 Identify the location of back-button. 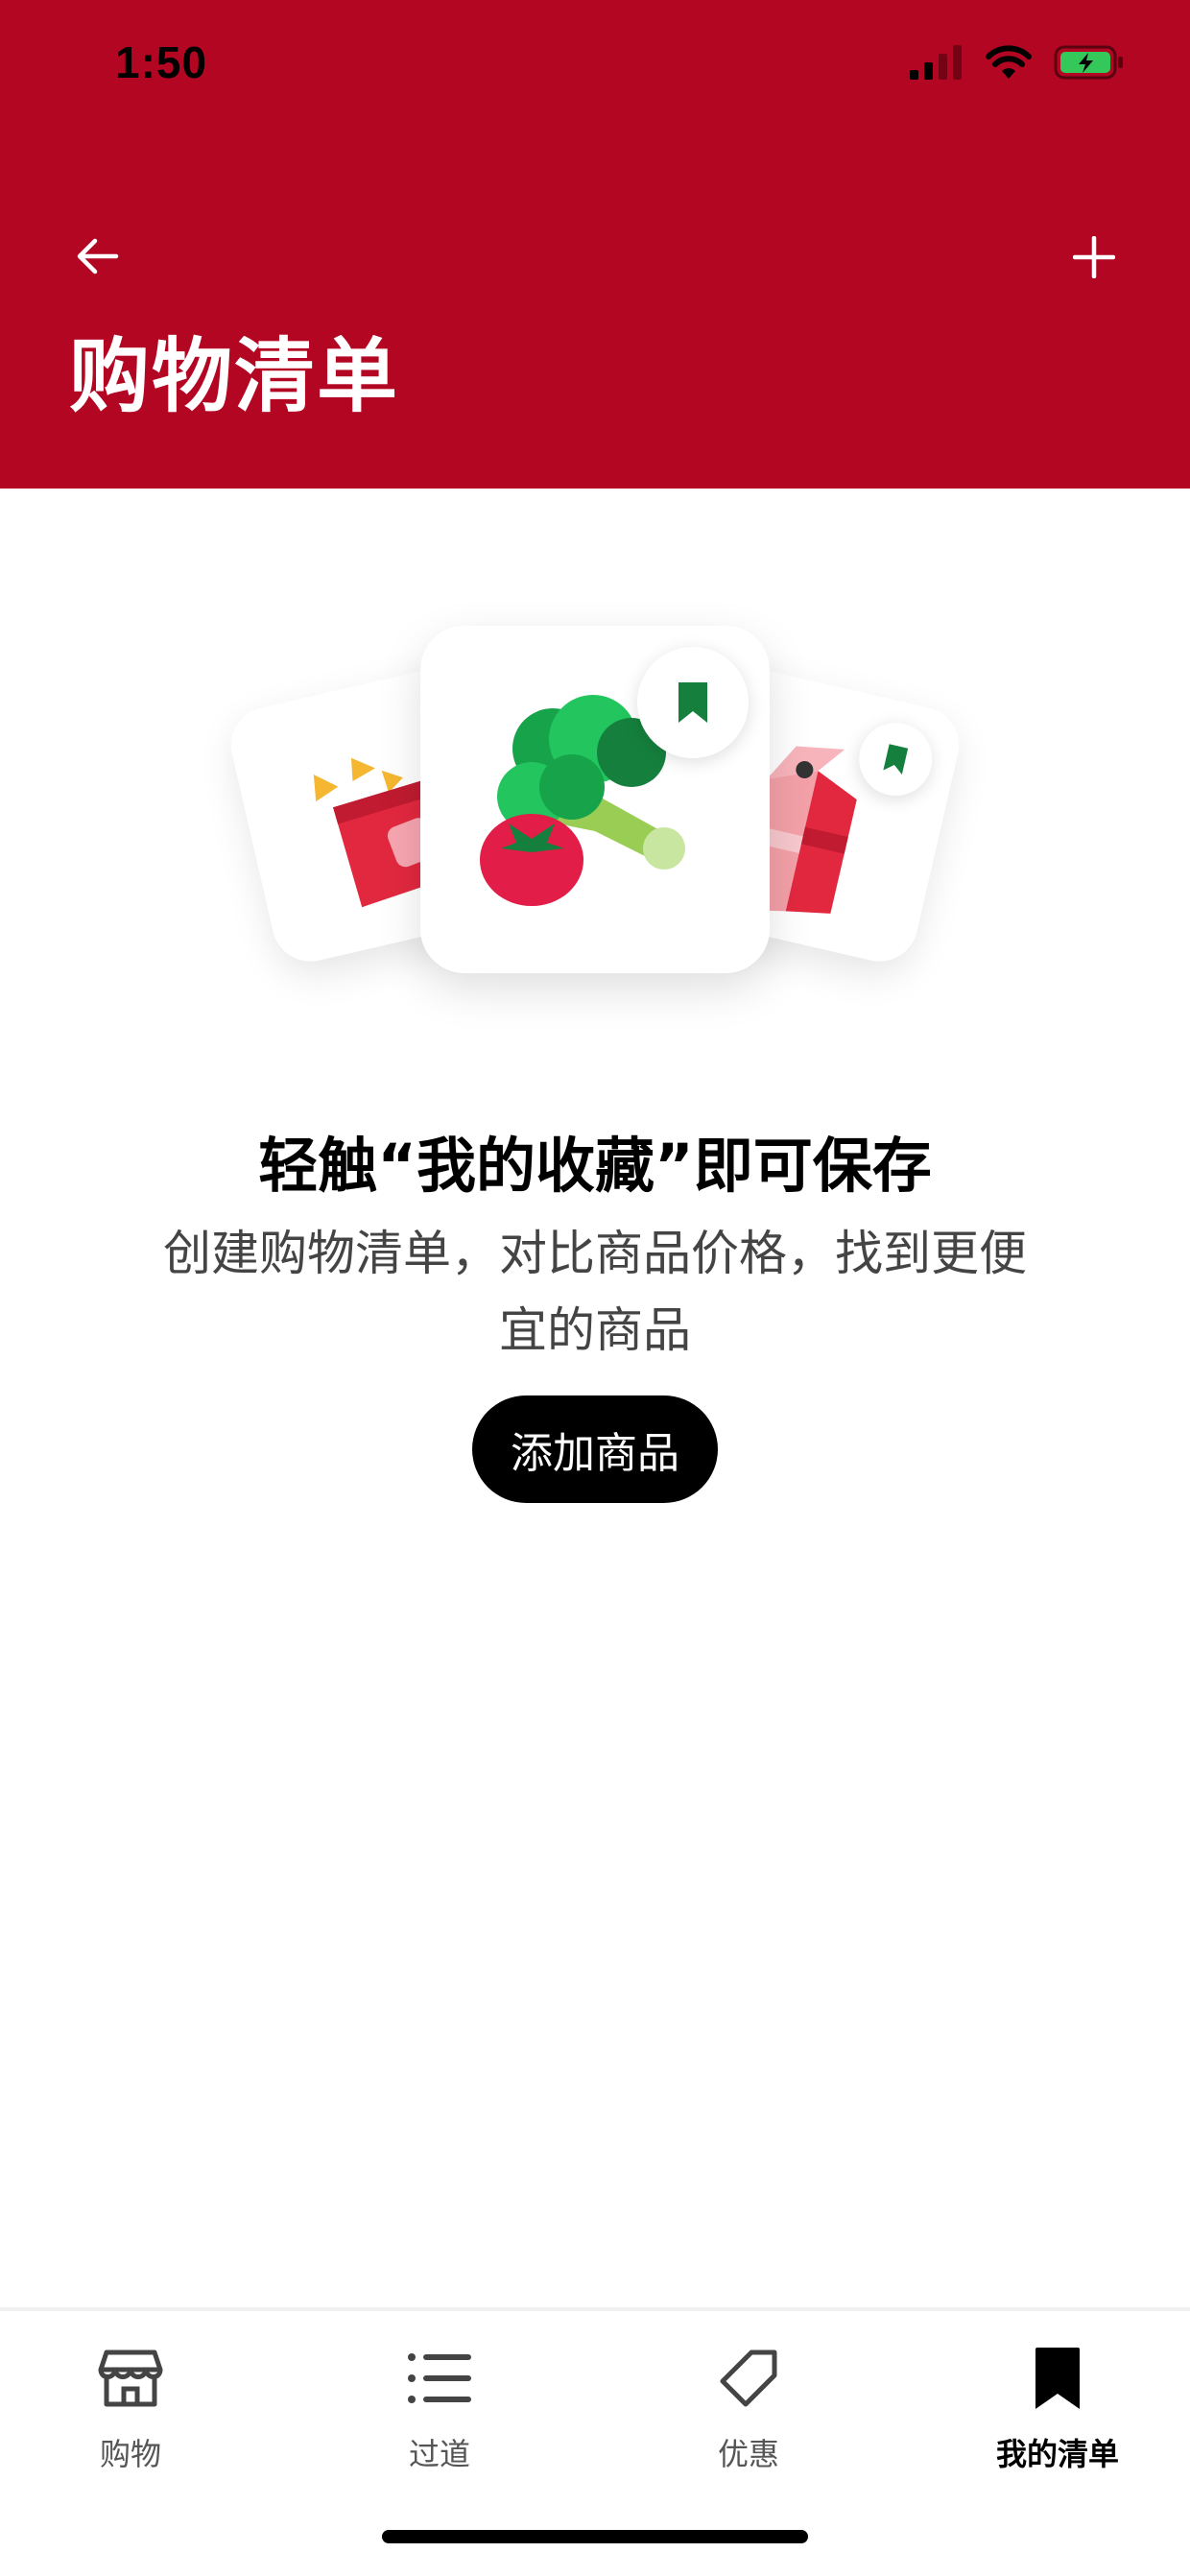
(97, 256).